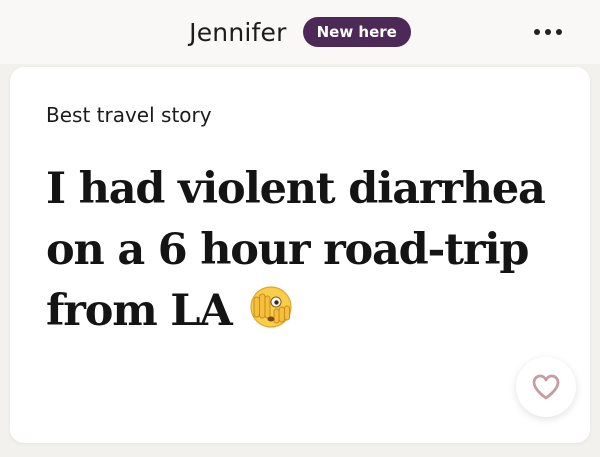 The width and height of the screenshot is (600, 457). I want to click on answer-line: on a 6 hour road-trip, so click(287, 250).